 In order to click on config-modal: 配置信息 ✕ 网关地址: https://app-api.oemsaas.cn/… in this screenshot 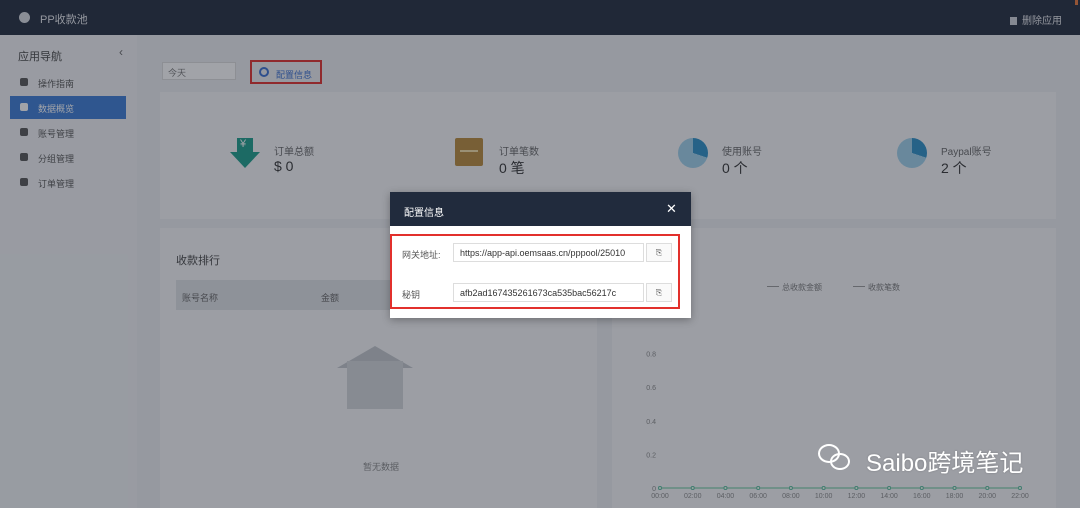, I will do `click(540, 255)`.